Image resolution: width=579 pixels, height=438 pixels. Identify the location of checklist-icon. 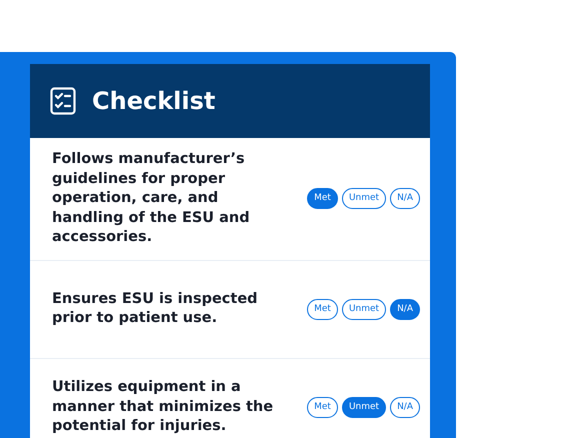
(63, 101).